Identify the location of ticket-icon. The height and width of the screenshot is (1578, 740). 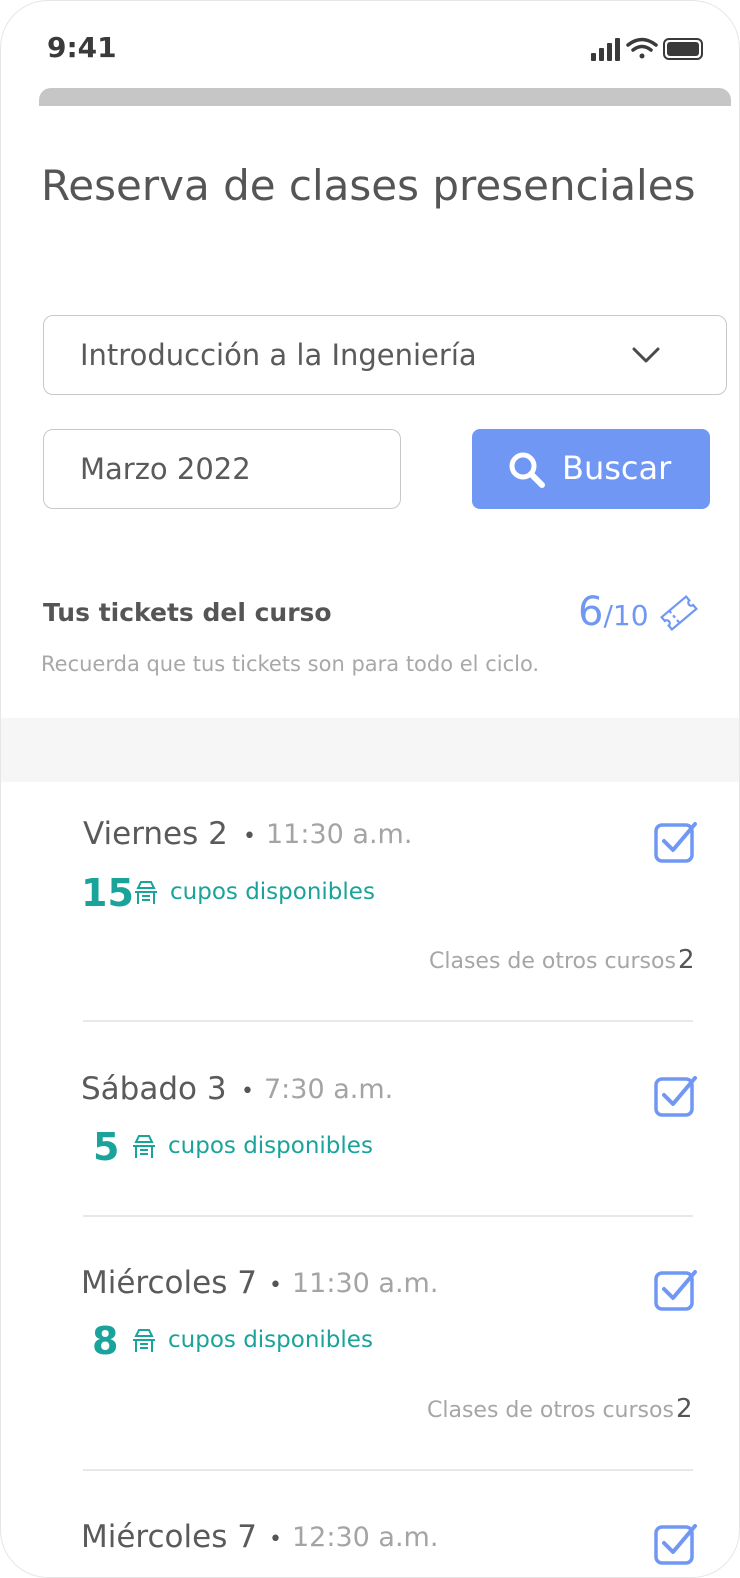
(679, 613).